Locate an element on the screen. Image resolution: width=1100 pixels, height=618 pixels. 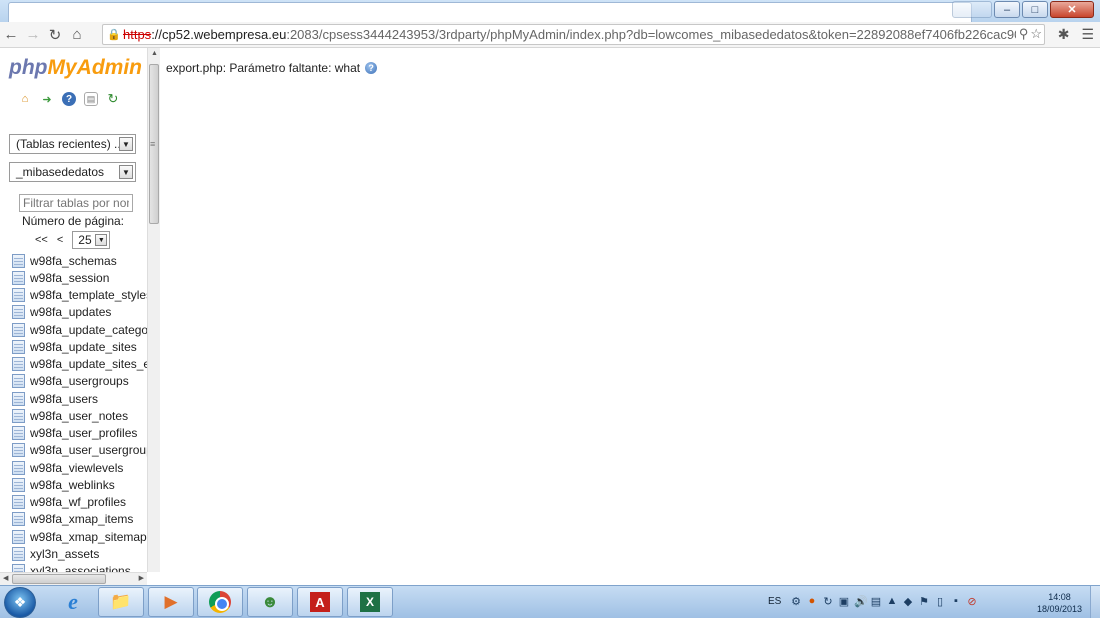
table-row: w98fa_xmap_items is located at coordinates (82, 519).